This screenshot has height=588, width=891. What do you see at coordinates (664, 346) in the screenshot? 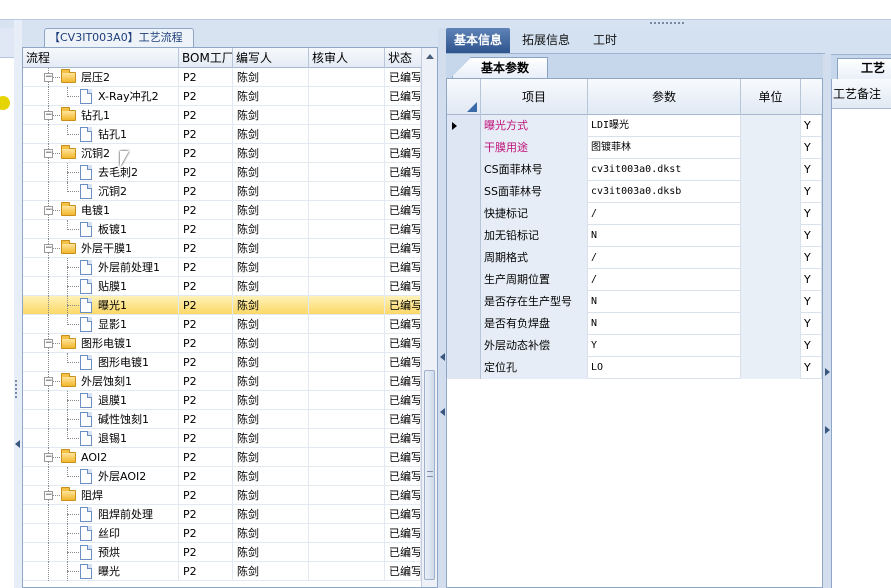
I see `param-value-cell: Y` at bounding box center [664, 346].